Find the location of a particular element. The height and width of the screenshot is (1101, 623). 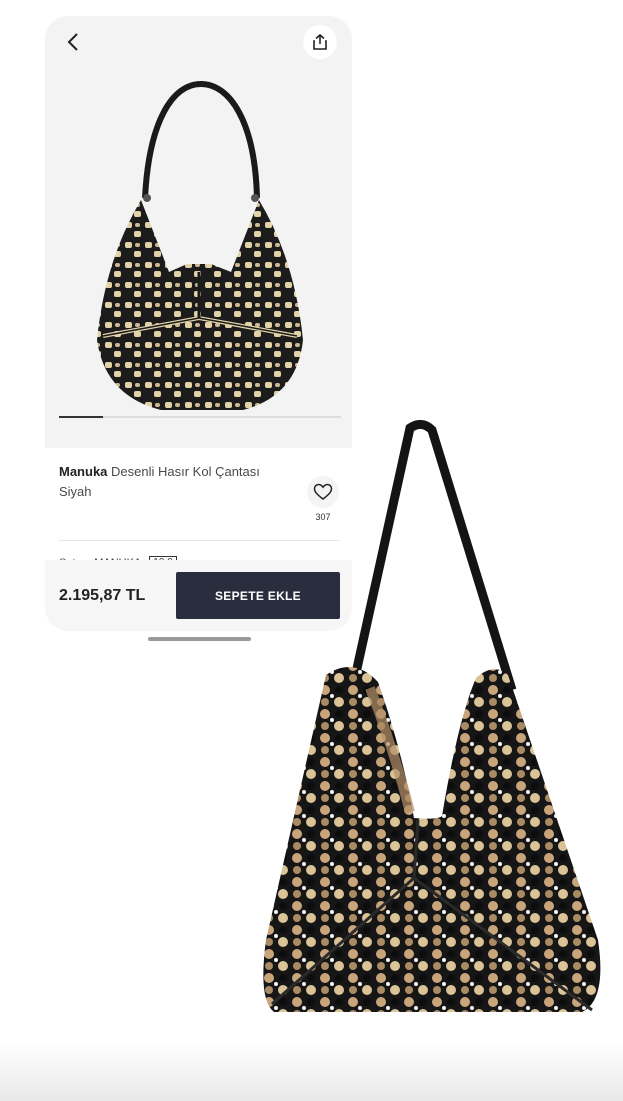

share-button is located at coordinates (320, 42).